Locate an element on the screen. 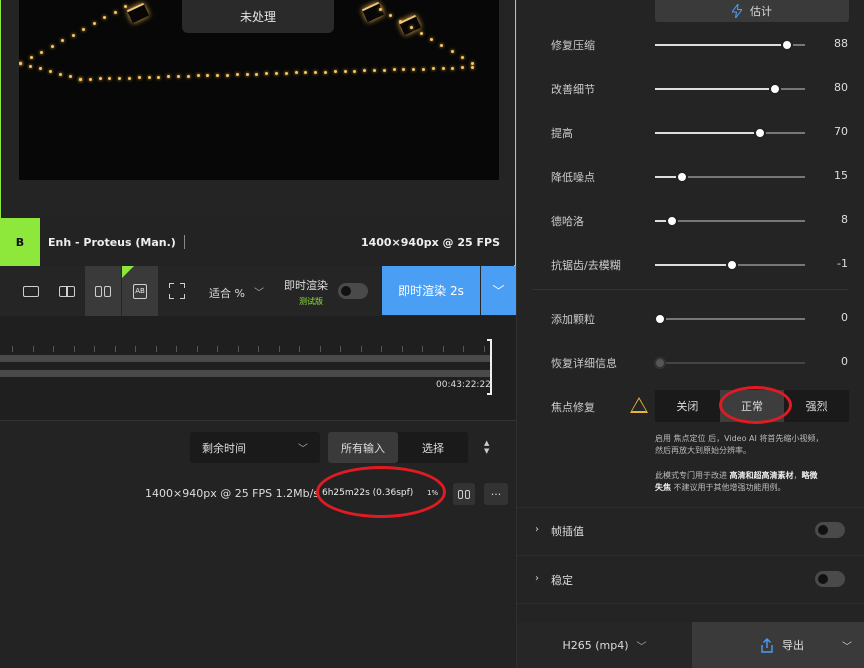 The height and width of the screenshot is (668, 864). slider-value: 80 is located at coordinates (841, 87).